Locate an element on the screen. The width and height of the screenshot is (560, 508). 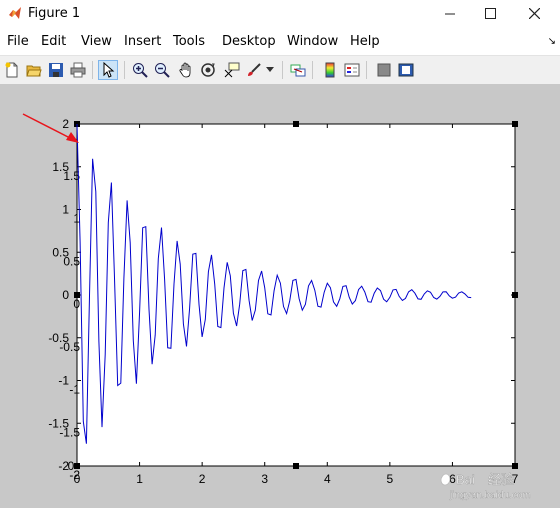
show-plot-tools-icon is located at coordinates (406, 70).